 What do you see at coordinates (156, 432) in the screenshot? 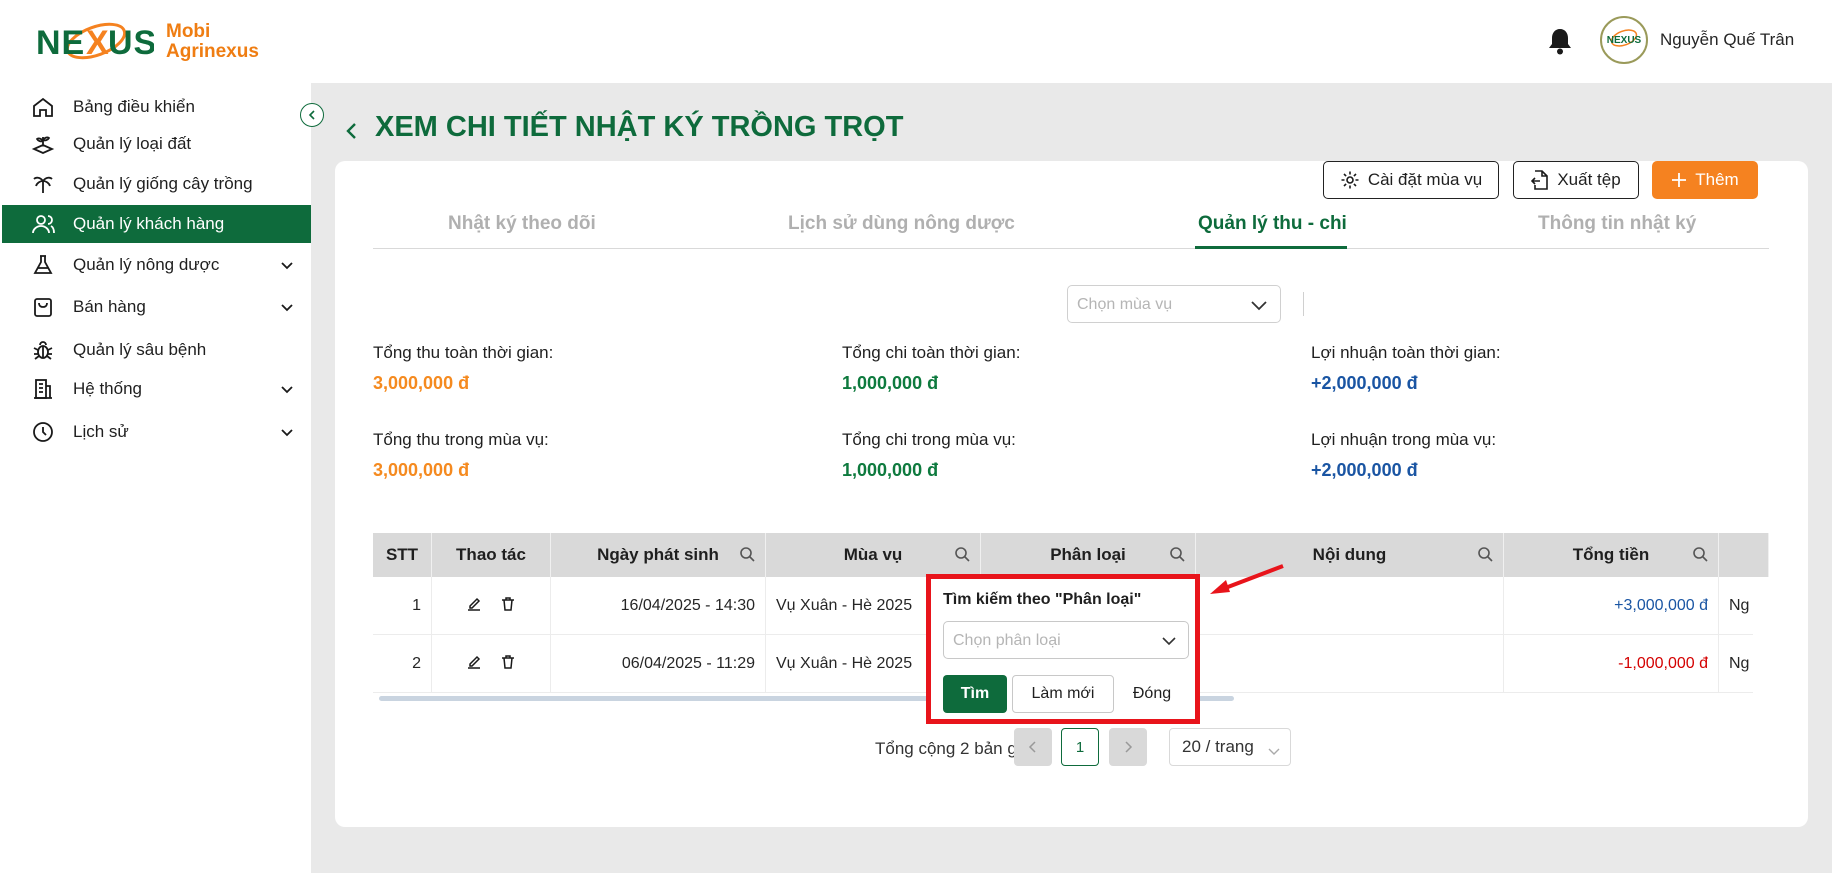
I see `sidebar-item-history: Lịch sử` at bounding box center [156, 432].